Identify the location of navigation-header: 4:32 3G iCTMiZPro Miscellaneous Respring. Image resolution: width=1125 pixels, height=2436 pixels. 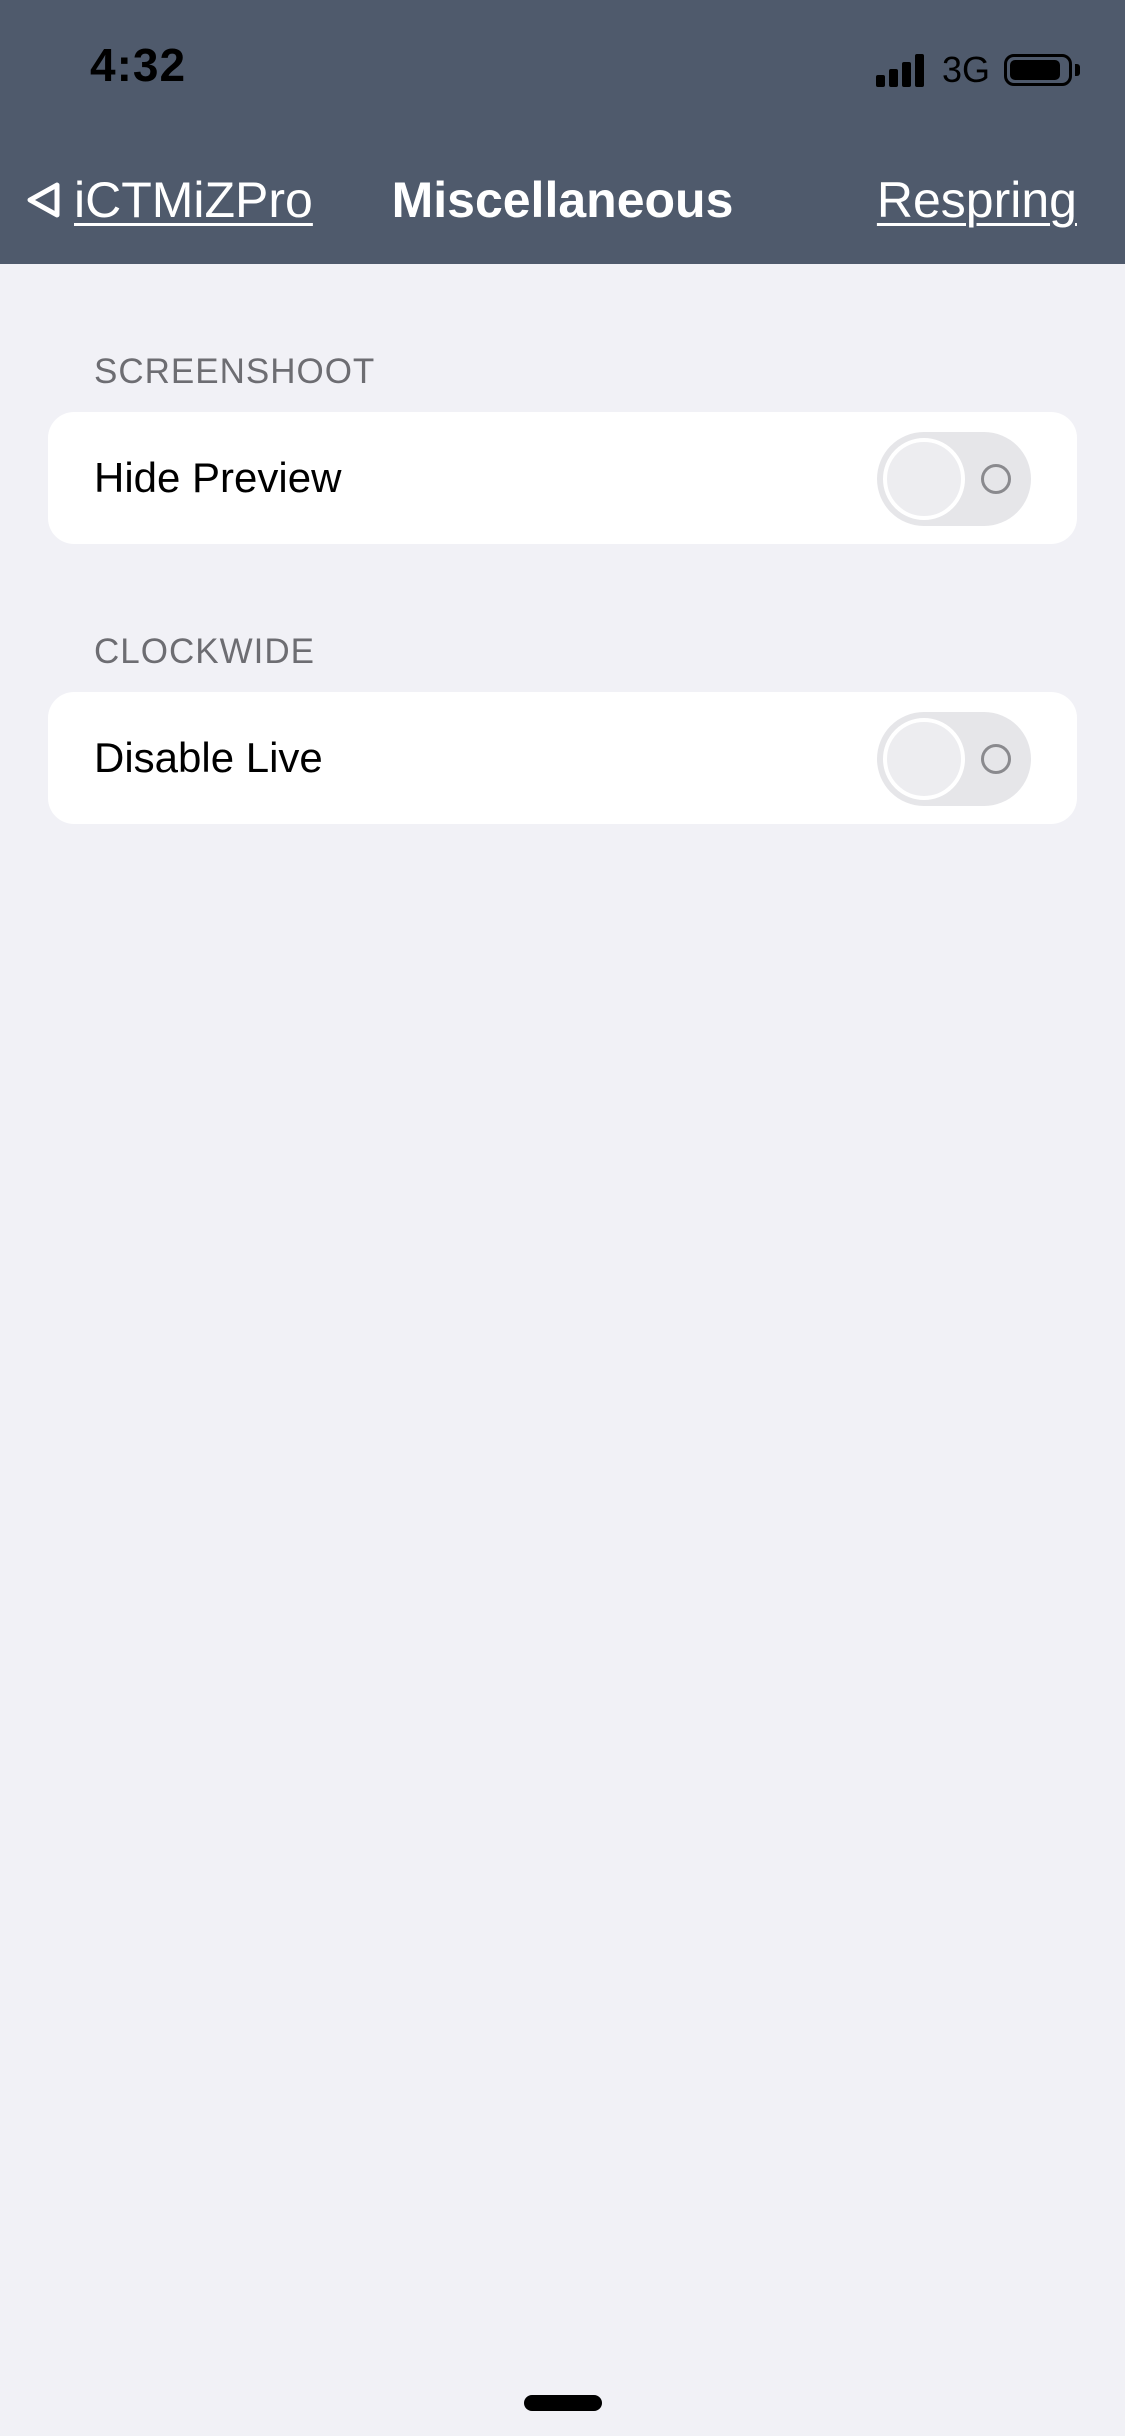
(562, 132).